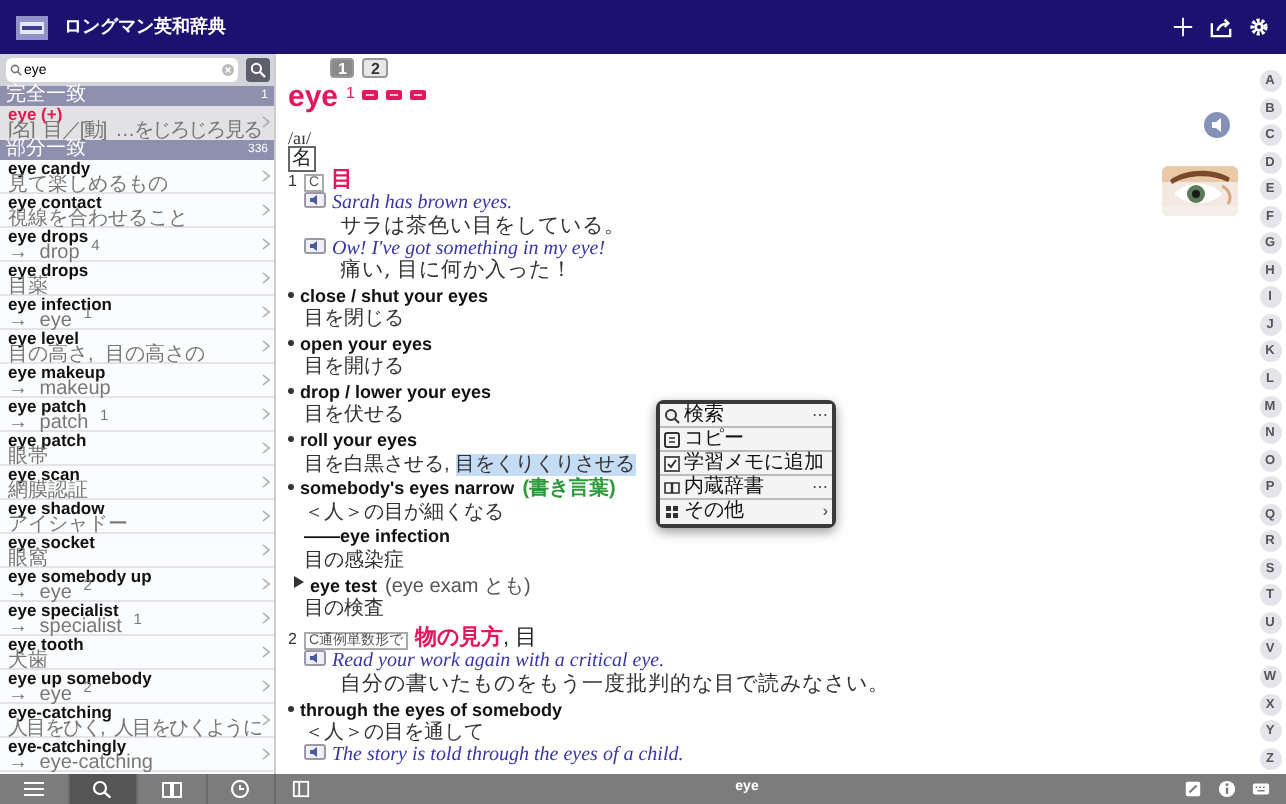 Image resolution: width=1286 pixels, height=804 pixels. Describe the element at coordinates (59, 422) in the screenshot. I see `result-gloss: → patch $^{1}$` at that location.